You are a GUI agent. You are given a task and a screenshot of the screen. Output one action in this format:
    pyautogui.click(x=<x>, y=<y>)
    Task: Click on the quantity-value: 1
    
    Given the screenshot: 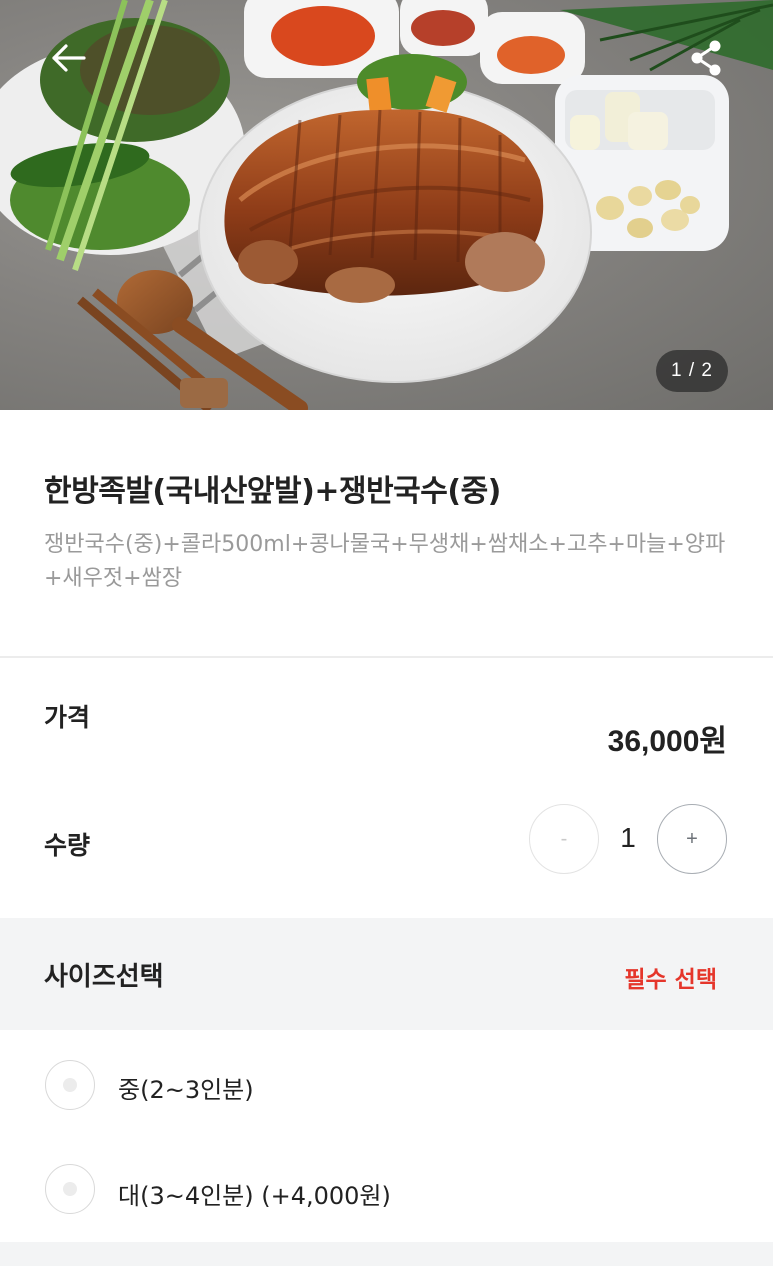 What is the action you would take?
    pyautogui.click(x=628, y=837)
    